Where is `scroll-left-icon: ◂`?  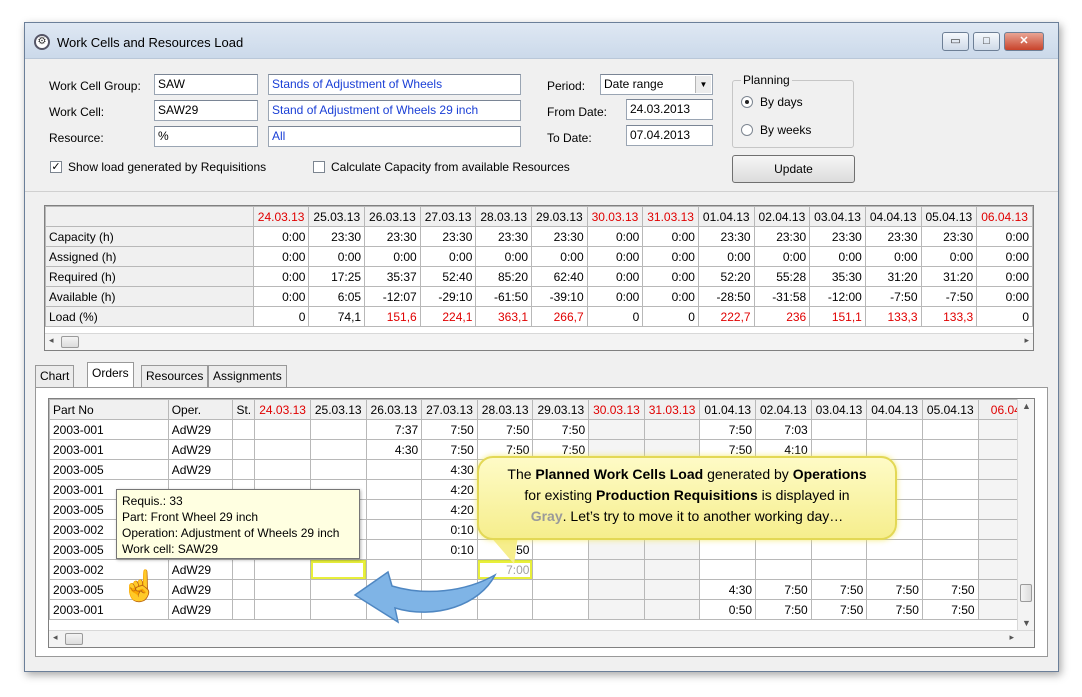 scroll-left-icon: ◂ is located at coordinates (51, 340).